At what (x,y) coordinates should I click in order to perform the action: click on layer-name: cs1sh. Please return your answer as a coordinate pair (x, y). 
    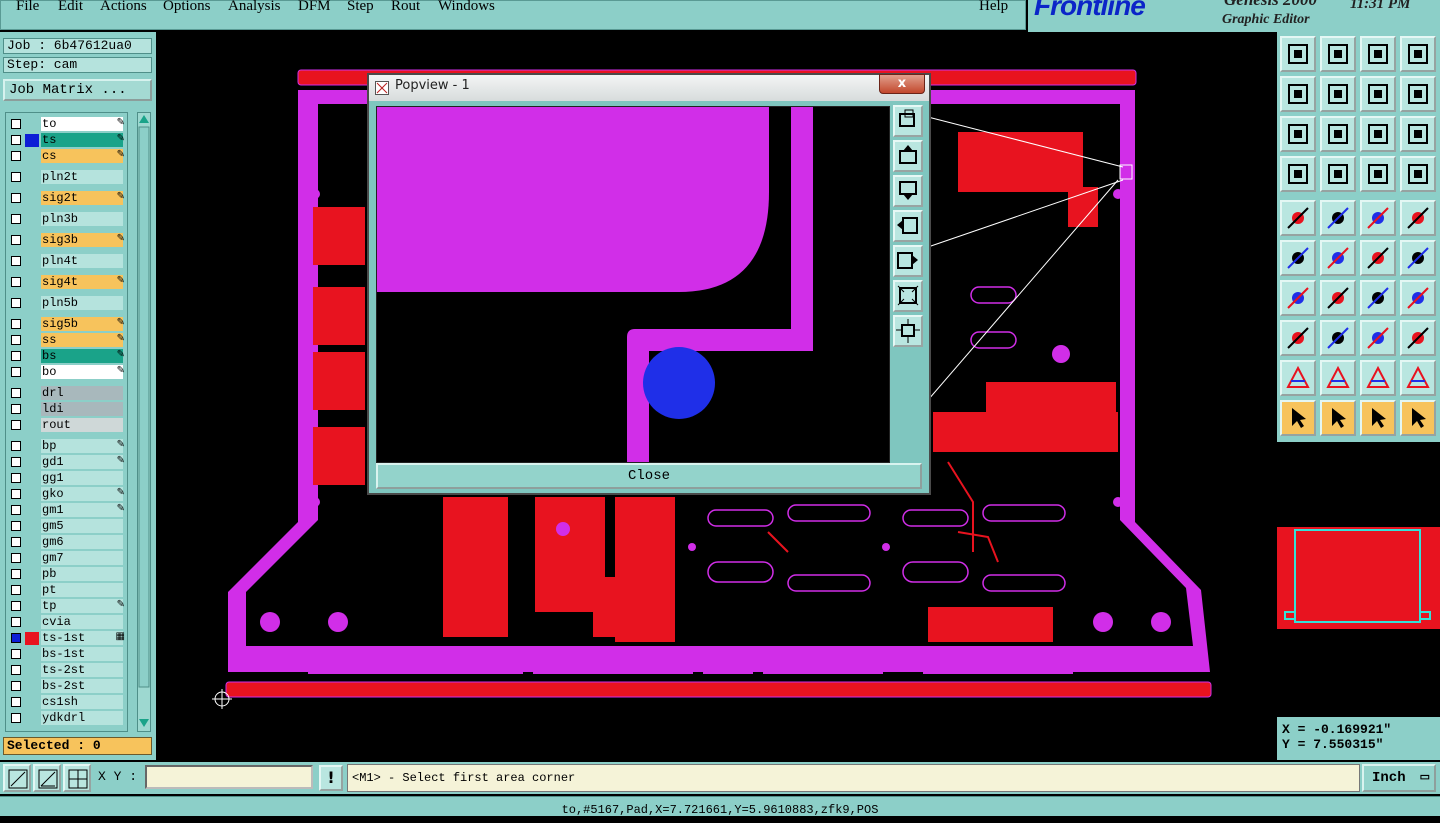
    Looking at the image, I should click on (82, 702).